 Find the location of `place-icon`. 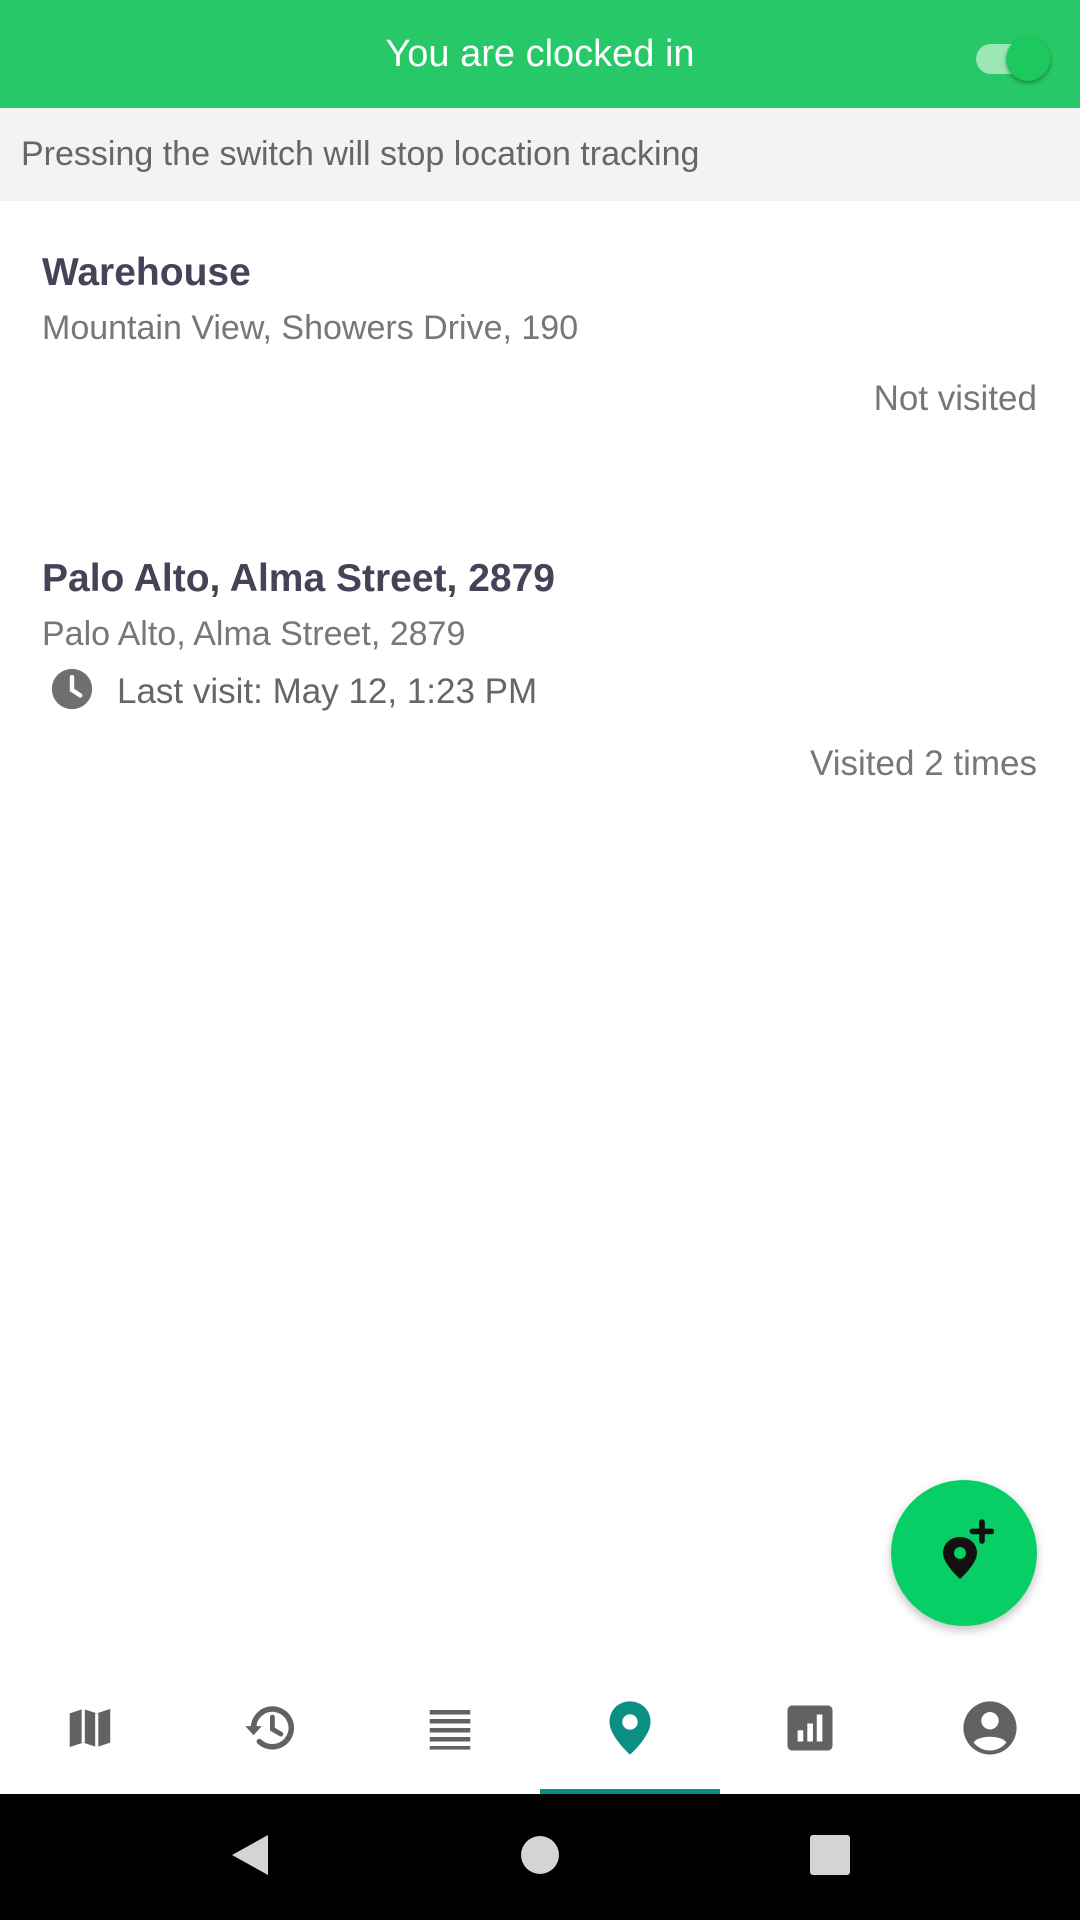

place-icon is located at coordinates (630, 1730).